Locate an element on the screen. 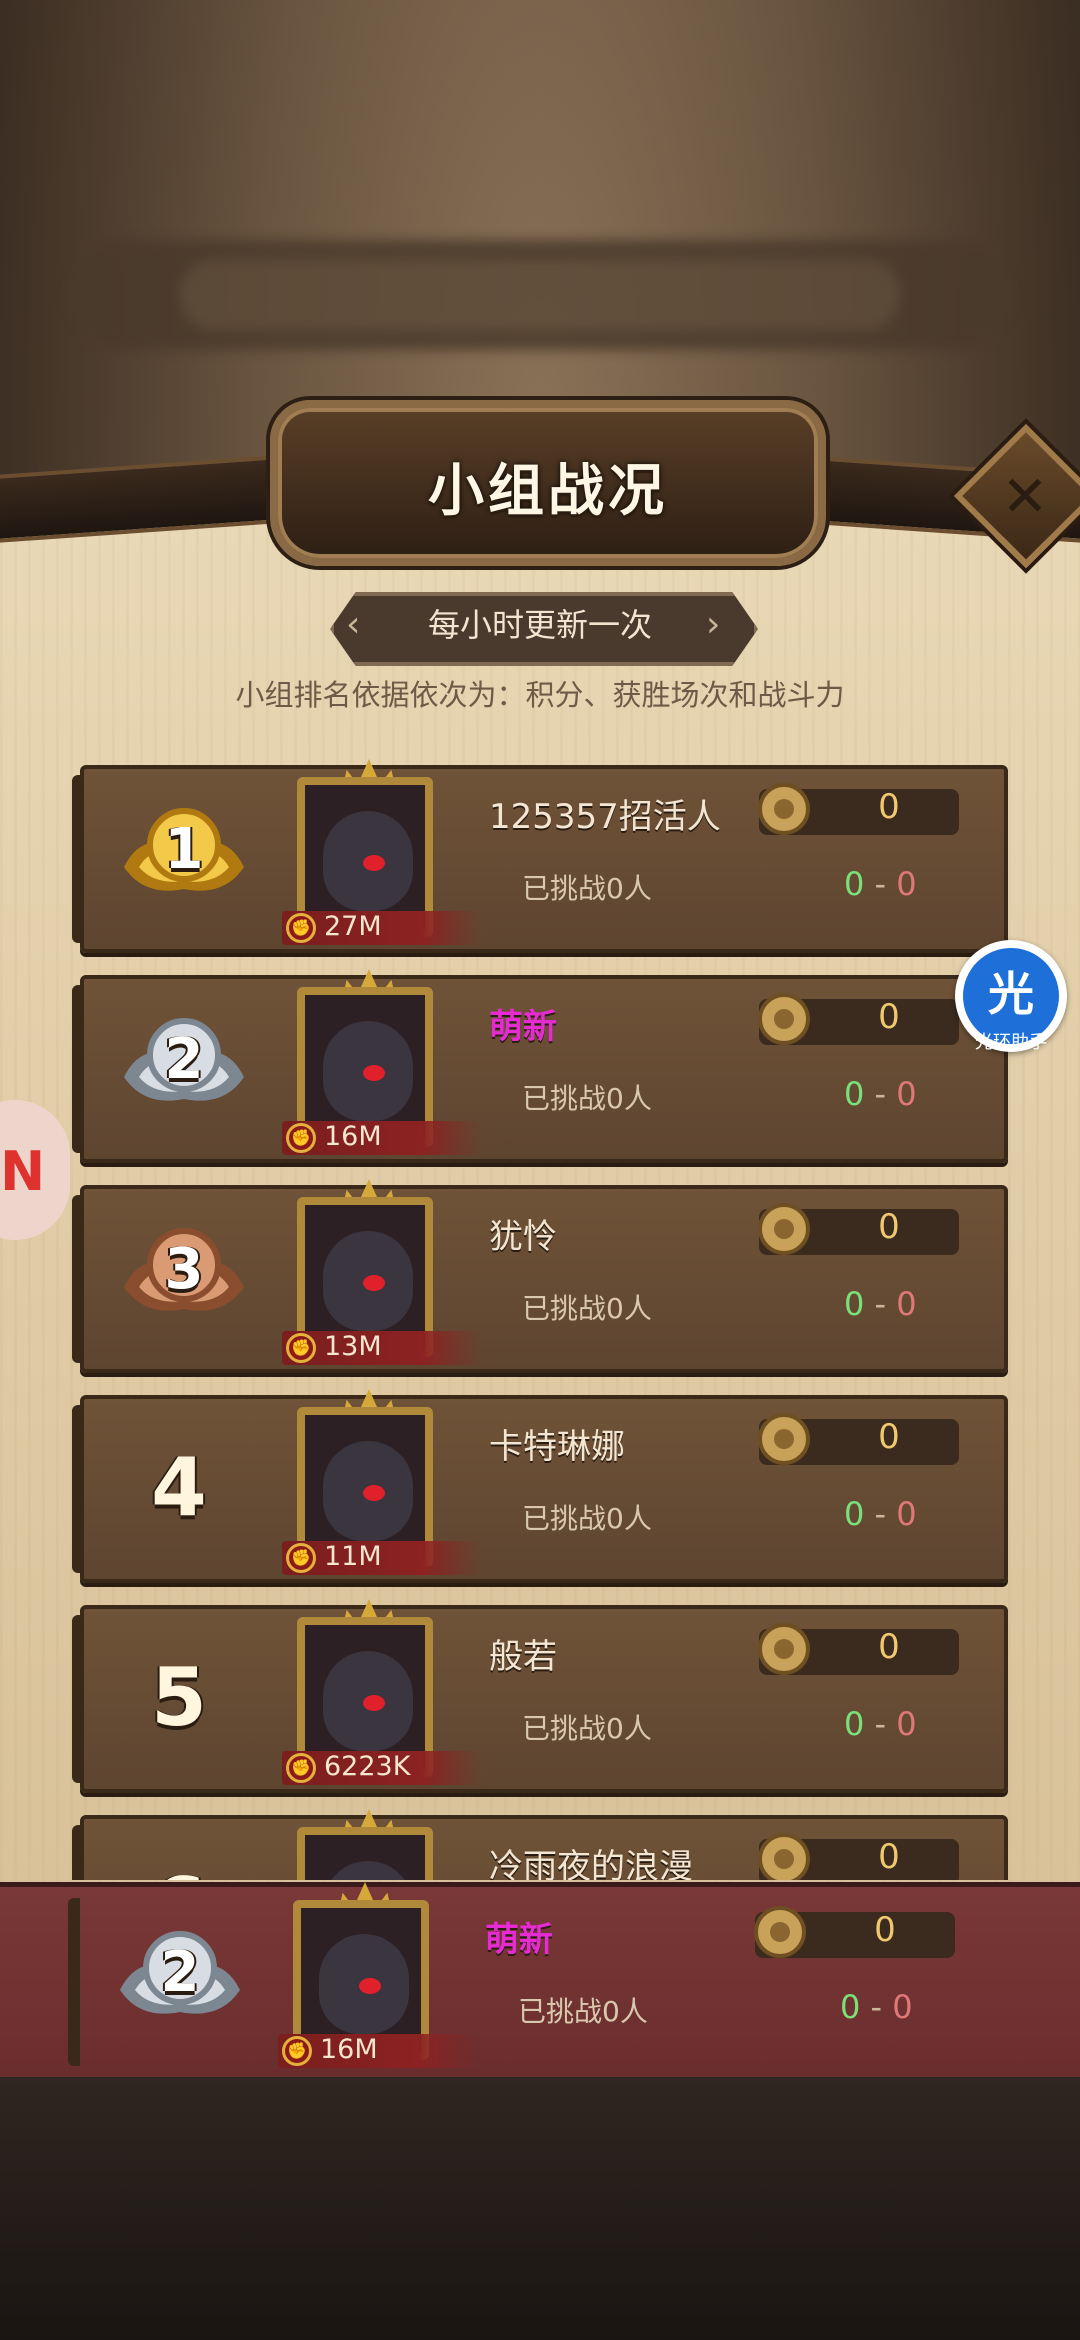 The height and width of the screenshot is (2340, 1080). bottom-area is located at coordinates (540, 2208).